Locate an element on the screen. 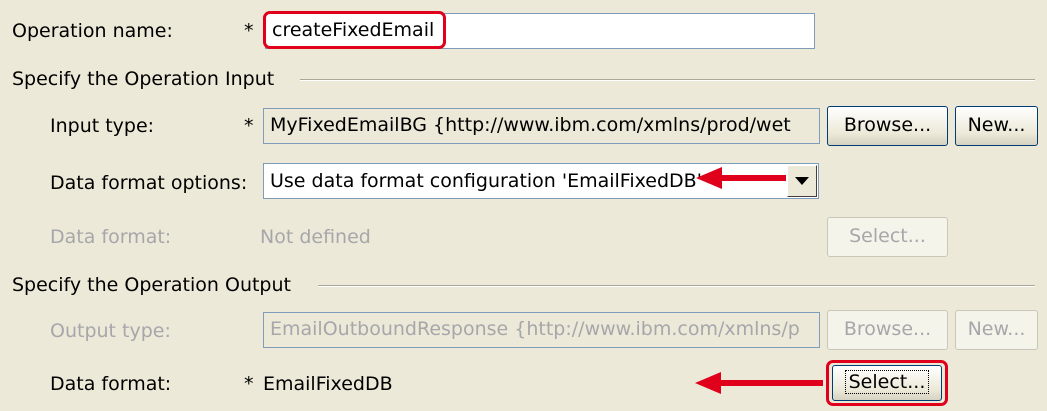 Image resolution: width=1047 pixels, height=411 pixels. data-format-options-label: Data format options: is located at coordinates (149, 183).